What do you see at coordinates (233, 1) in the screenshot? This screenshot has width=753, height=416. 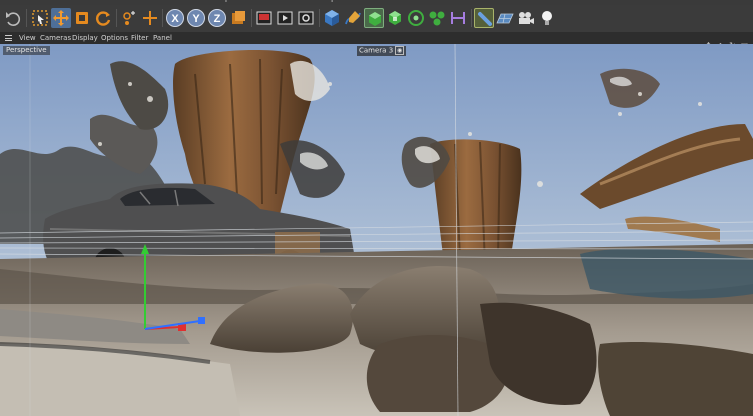 I see `menu-spline: Spline` at bounding box center [233, 1].